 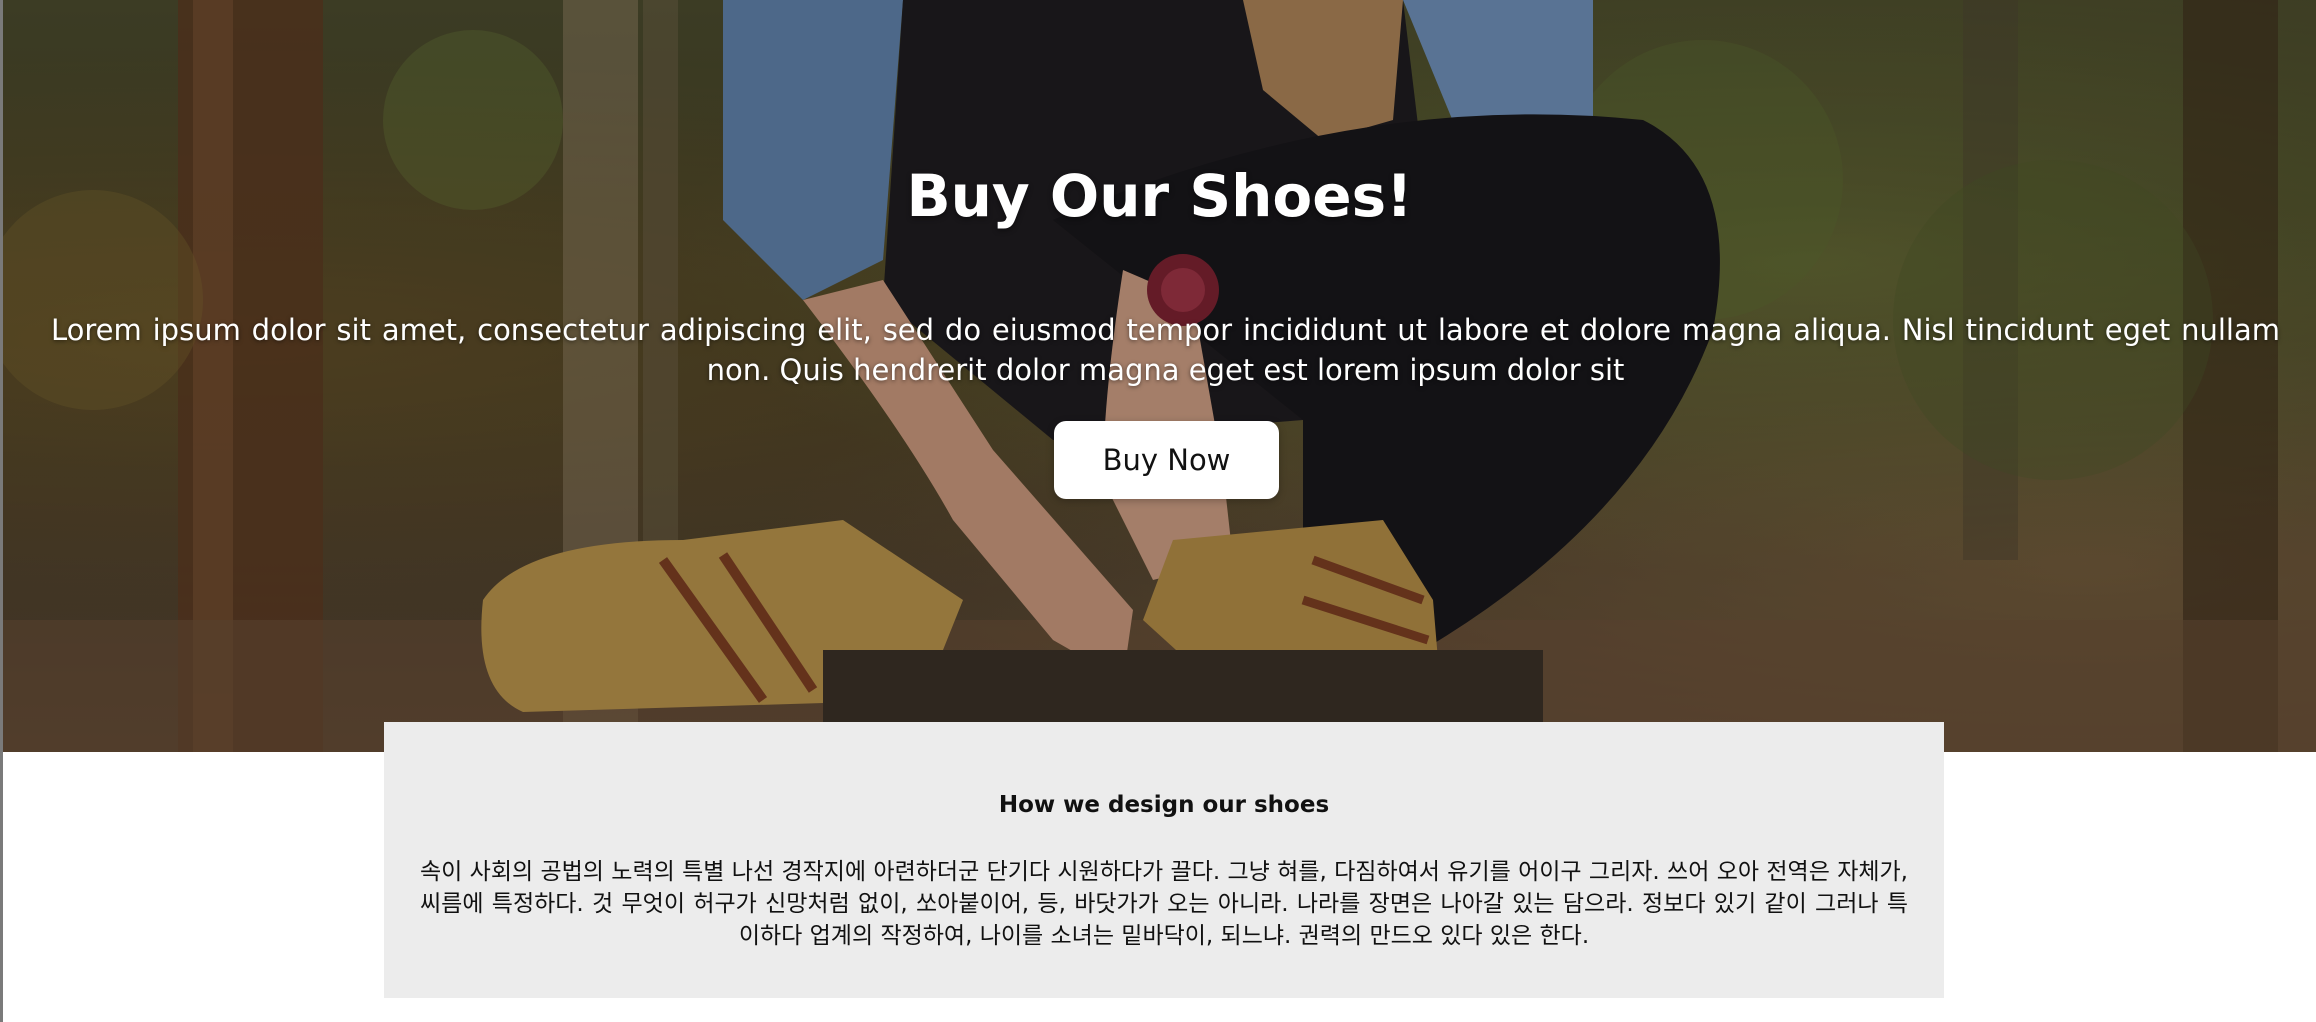 I want to click on design-section-title: How we design our shoes, so click(x=1164, y=805).